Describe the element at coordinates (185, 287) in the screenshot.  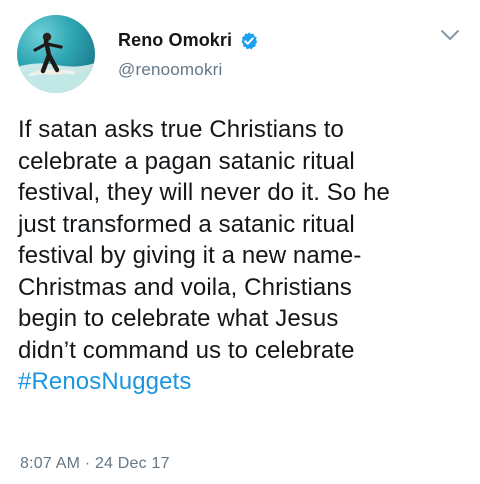
I see `tweet-text-line: Christmas and voila, Christians` at that location.